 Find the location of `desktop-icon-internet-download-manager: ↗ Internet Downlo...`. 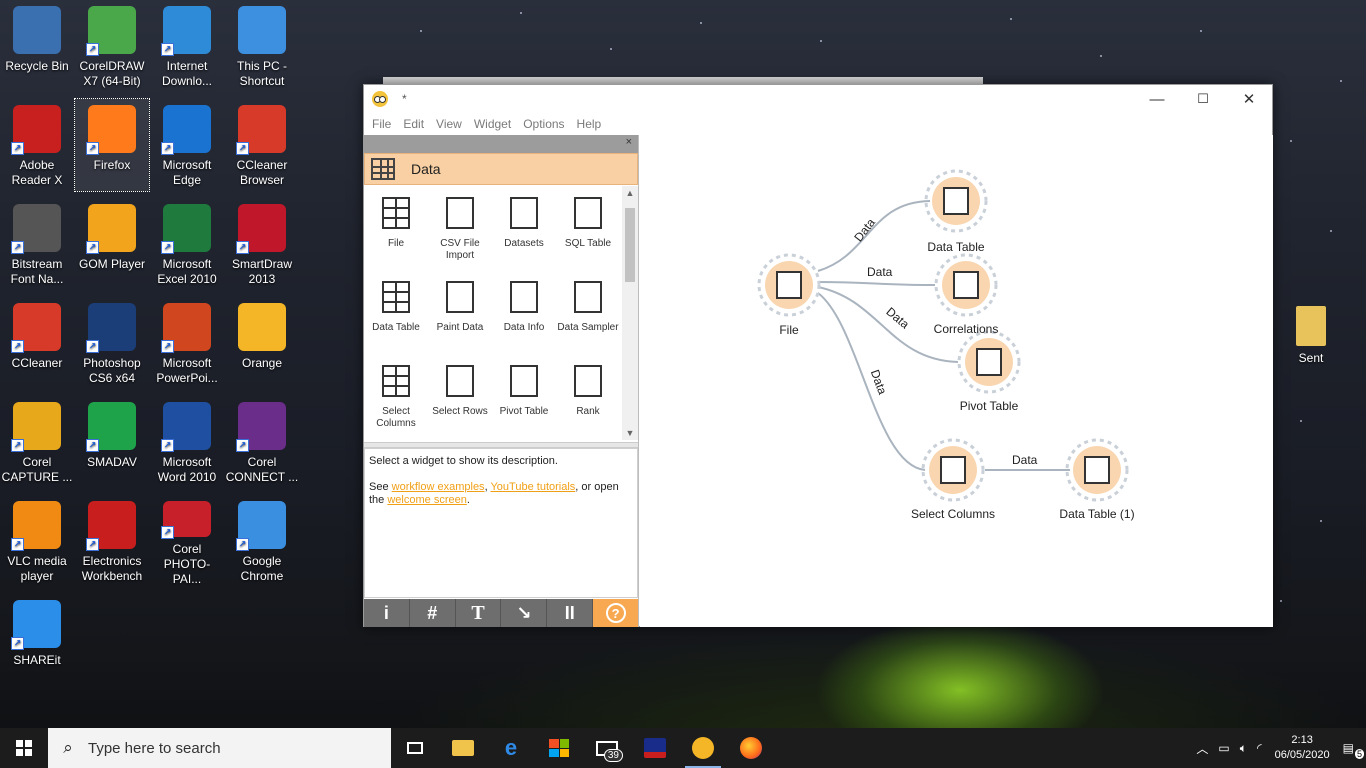

desktop-icon-internet-download-manager: ↗ Internet Downlo... is located at coordinates (187, 46).